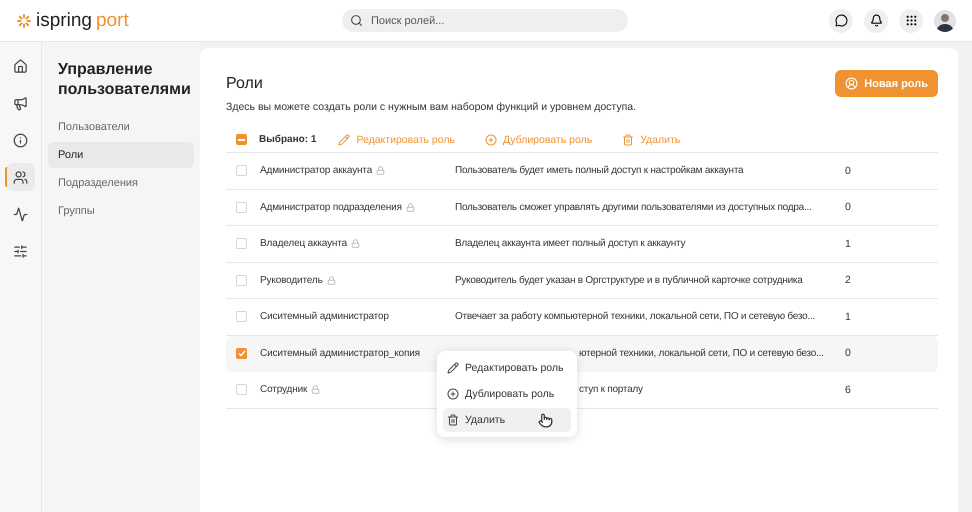 This screenshot has height=512, width=972. I want to click on role-name: Владелец аккаунта, so click(304, 244).